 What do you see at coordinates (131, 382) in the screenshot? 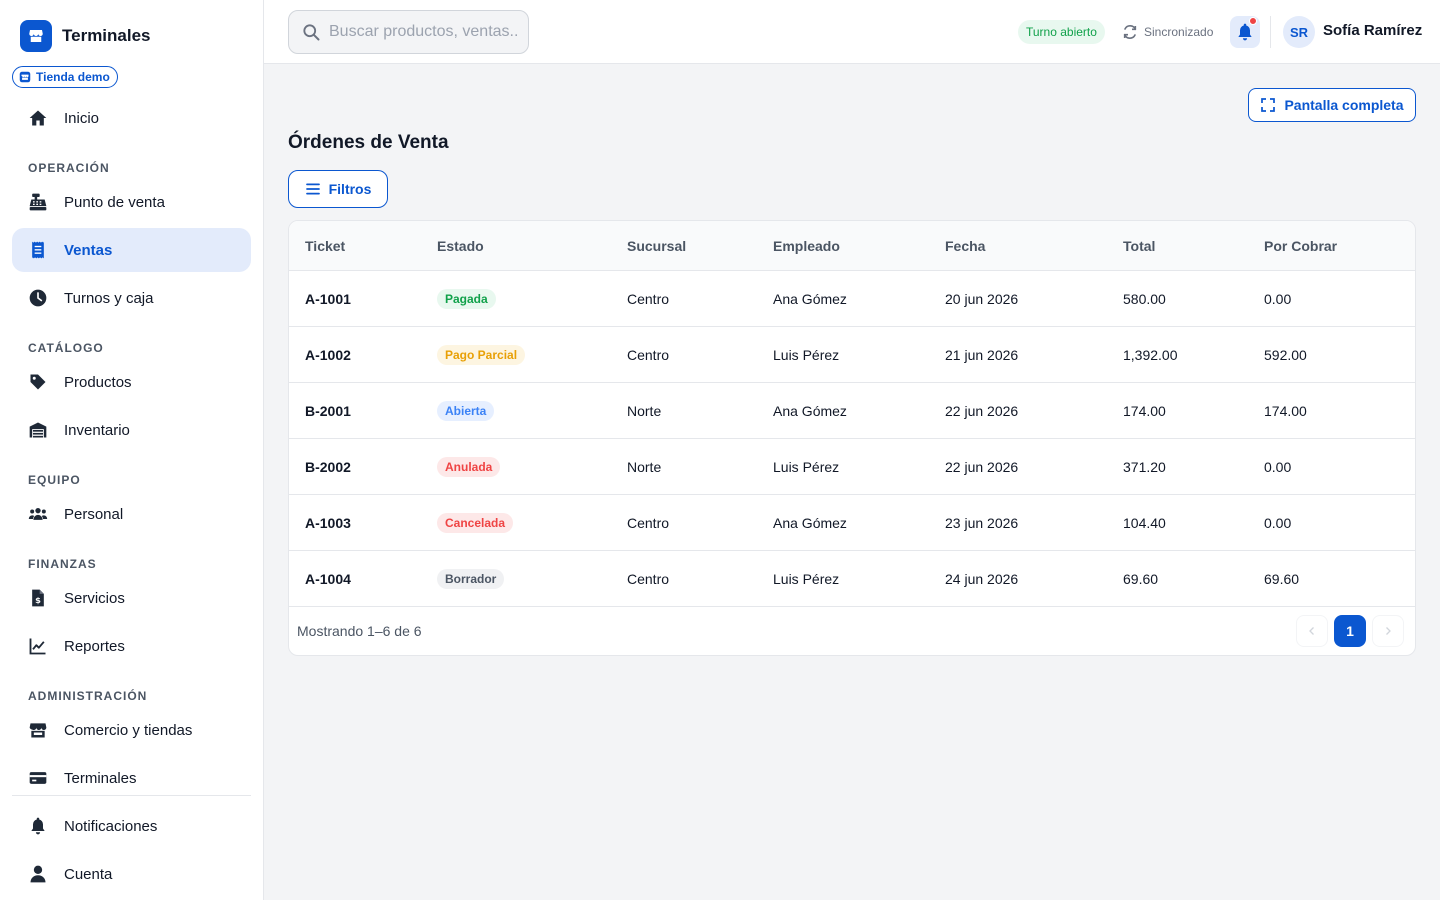
I see `sidebar-item-productos: Productos` at bounding box center [131, 382].